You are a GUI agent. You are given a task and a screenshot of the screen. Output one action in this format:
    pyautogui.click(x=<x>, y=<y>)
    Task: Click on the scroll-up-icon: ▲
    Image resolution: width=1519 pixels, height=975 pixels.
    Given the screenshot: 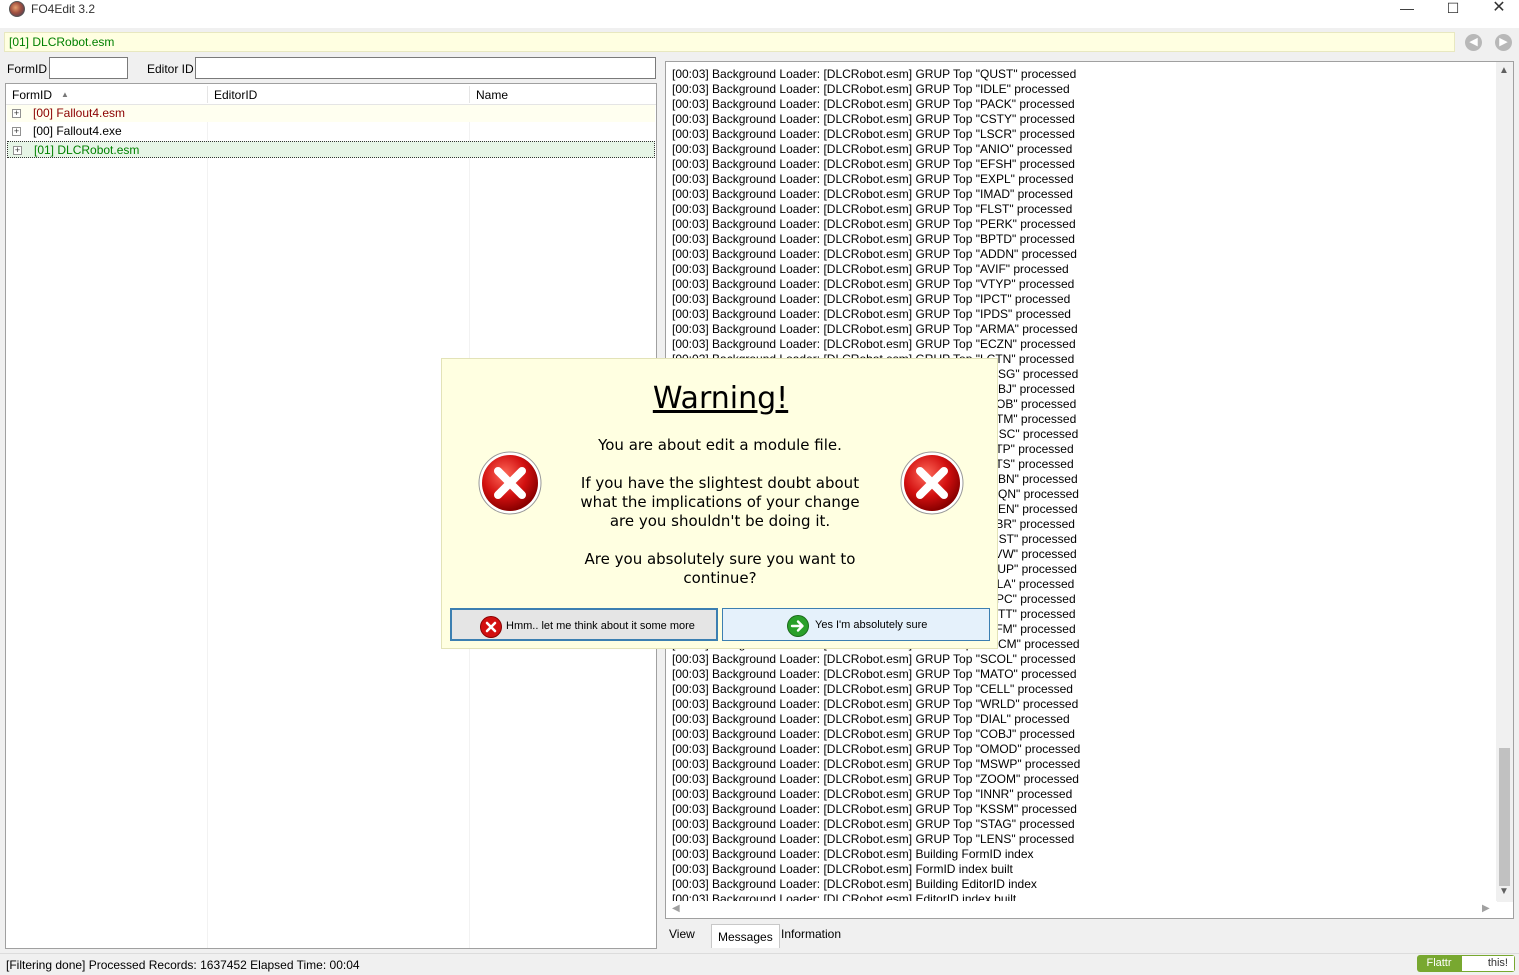 What is the action you would take?
    pyautogui.click(x=1504, y=70)
    